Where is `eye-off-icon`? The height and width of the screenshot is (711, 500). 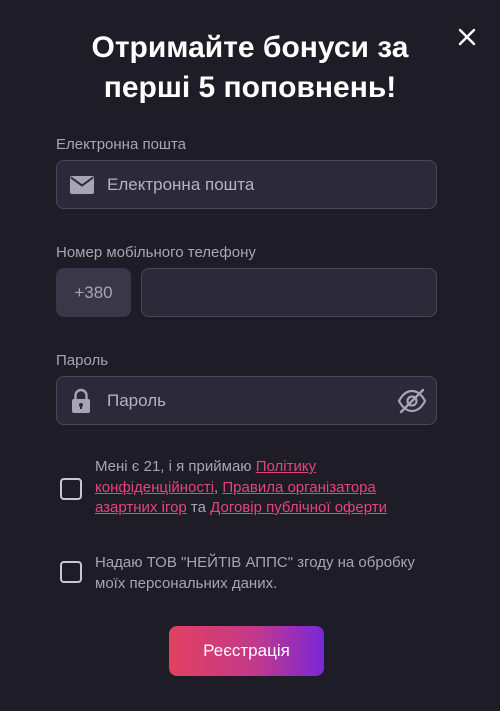
eye-off-icon is located at coordinates (412, 403).